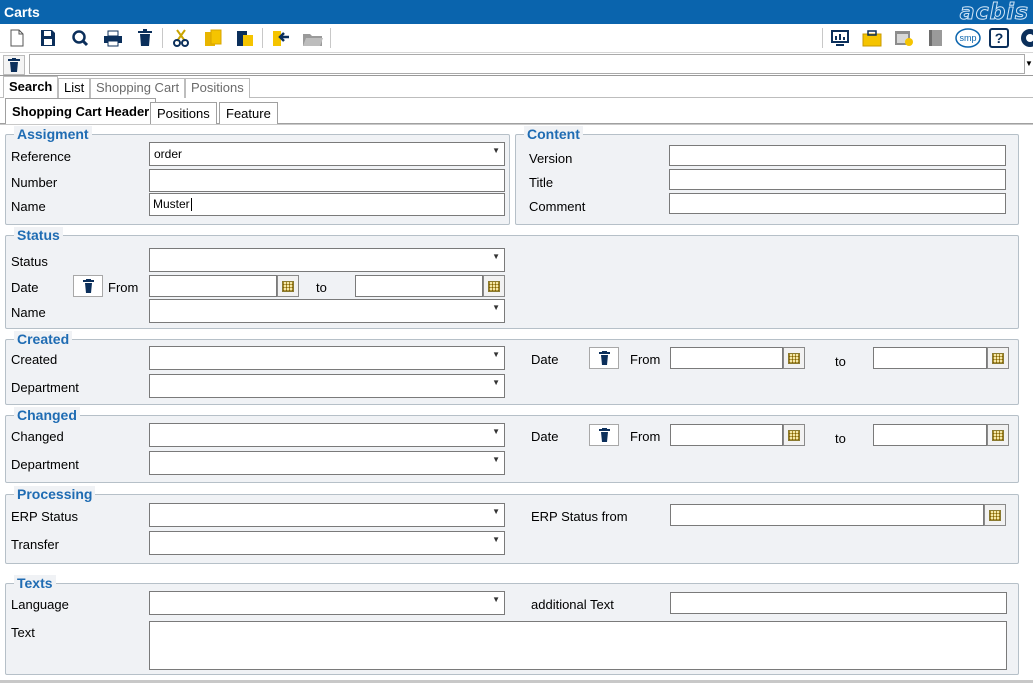 This screenshot has width=1033, height=683. Describe the element at coordinates (213, 286) in the screenshot. I see `status-date-from-field` at that location.